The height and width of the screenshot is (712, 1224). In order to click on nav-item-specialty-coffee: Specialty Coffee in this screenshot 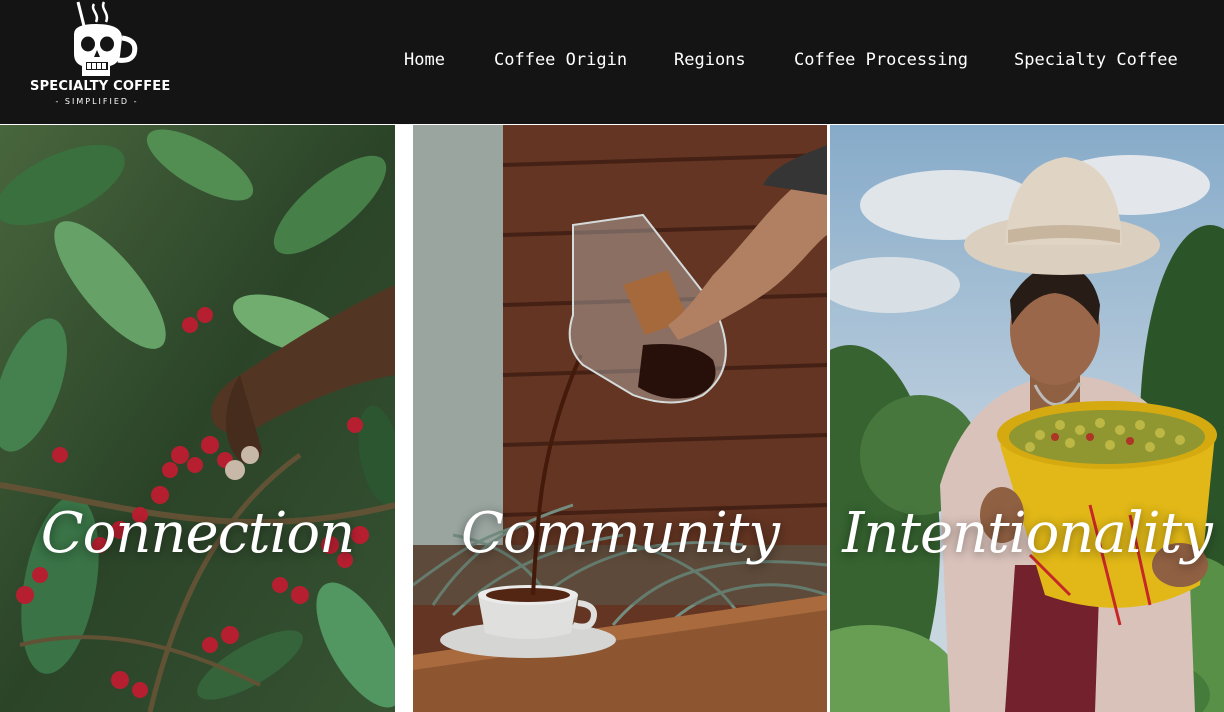, I will do `click(1096, 60)`.